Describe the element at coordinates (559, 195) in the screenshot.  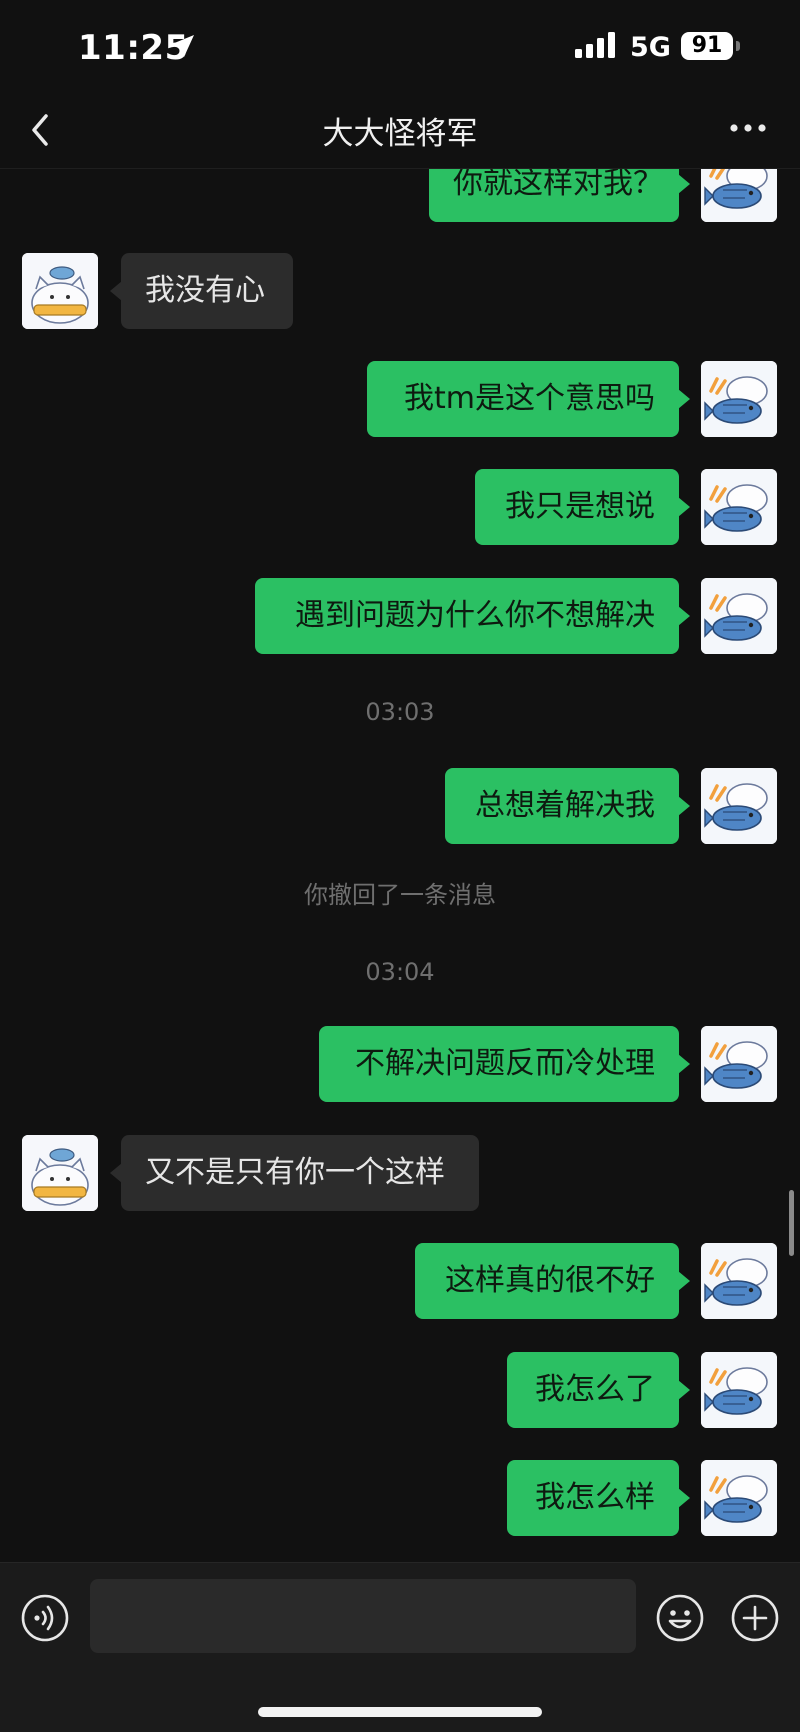
I see `outgoing-message-bubble: 你就这样对我？` at that location.